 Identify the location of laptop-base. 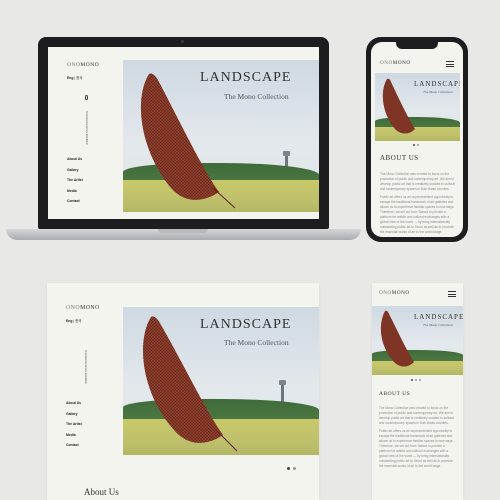
(183, 234).